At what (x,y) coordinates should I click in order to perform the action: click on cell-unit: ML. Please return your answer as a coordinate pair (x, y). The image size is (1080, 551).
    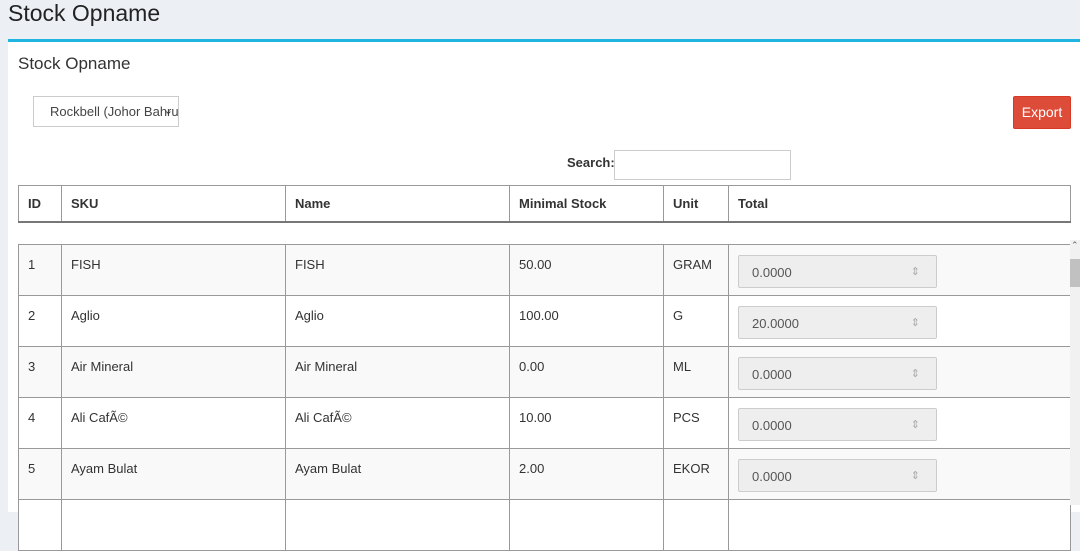
    Looking at the image, I should click on (696, 372).